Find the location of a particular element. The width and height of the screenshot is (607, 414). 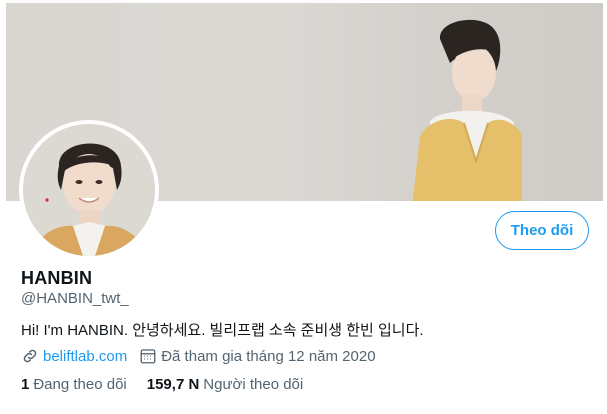

banner-person-figure is located at coordinates (467, 110).